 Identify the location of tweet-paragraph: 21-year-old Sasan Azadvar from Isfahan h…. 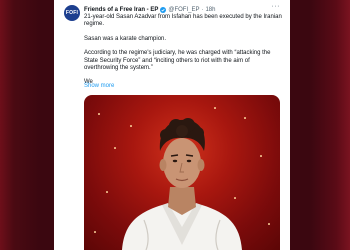
(183, 21).